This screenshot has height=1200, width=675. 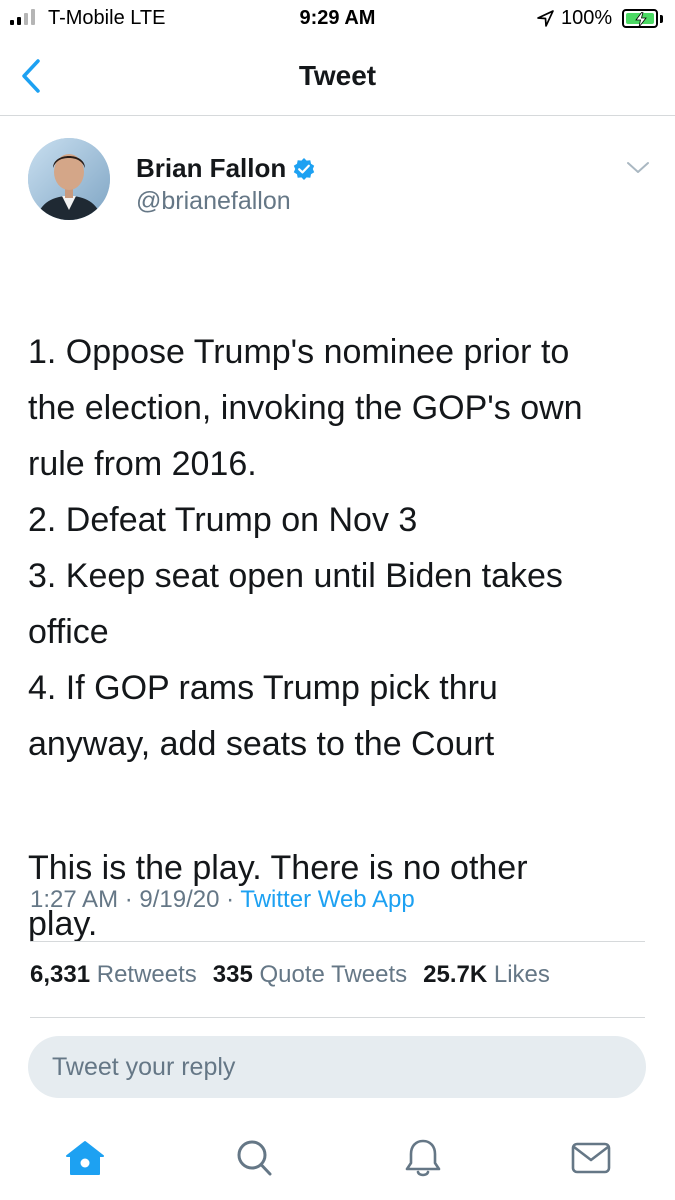 I want to click on quote-tweets-stat: 335 Quote Tweets, so click(x=310, y=975).